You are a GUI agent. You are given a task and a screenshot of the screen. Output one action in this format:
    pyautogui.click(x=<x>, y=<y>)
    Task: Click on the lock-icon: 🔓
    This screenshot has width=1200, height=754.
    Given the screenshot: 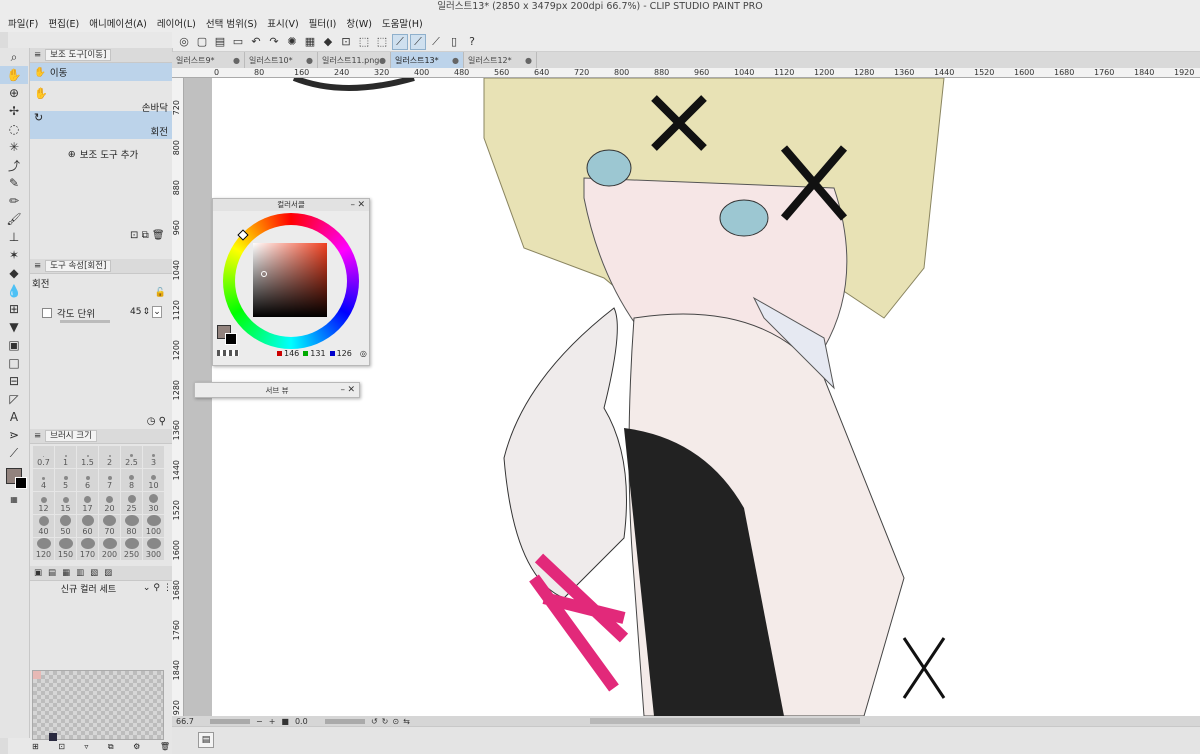 What is the action you would take?
    pyautogui.click(x=160, y=293)
    